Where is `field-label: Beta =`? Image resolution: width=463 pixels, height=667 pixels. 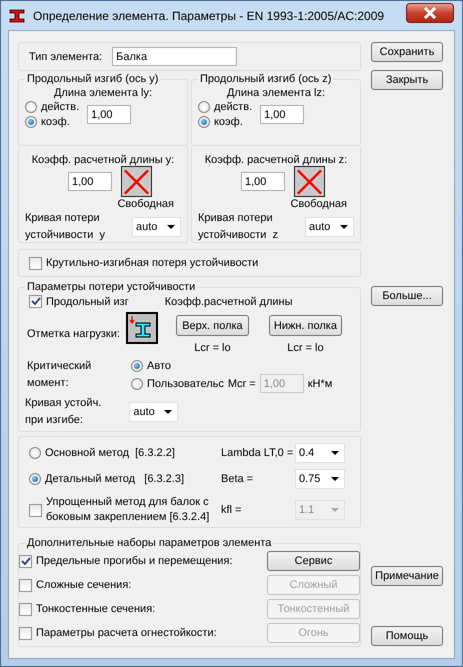 field-label: Beta = is located at coordinates (237, 479).